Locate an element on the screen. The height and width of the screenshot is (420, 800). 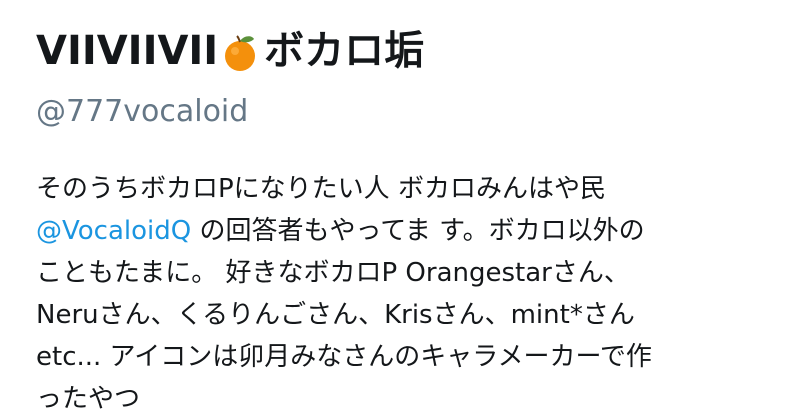
bio-line: Neruさん、くるりんごさん、Krisさん、mint*さん is located at coordinates (335, 315).